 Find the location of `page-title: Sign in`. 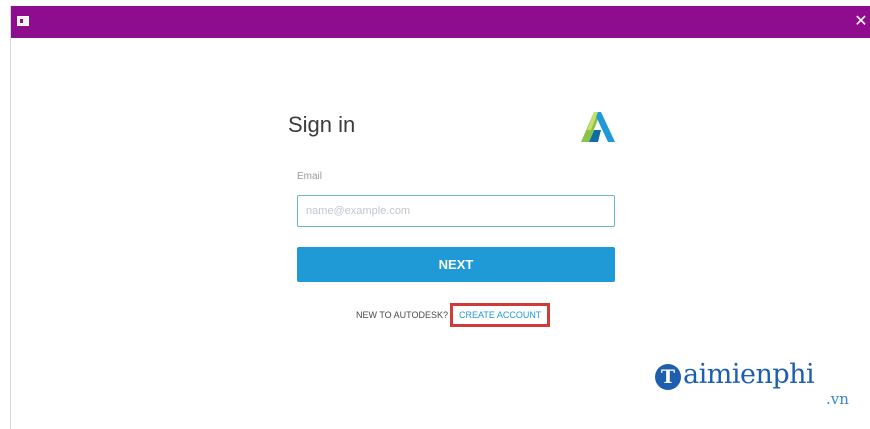

page-title: Sign in is located at coordinates (322, 124).